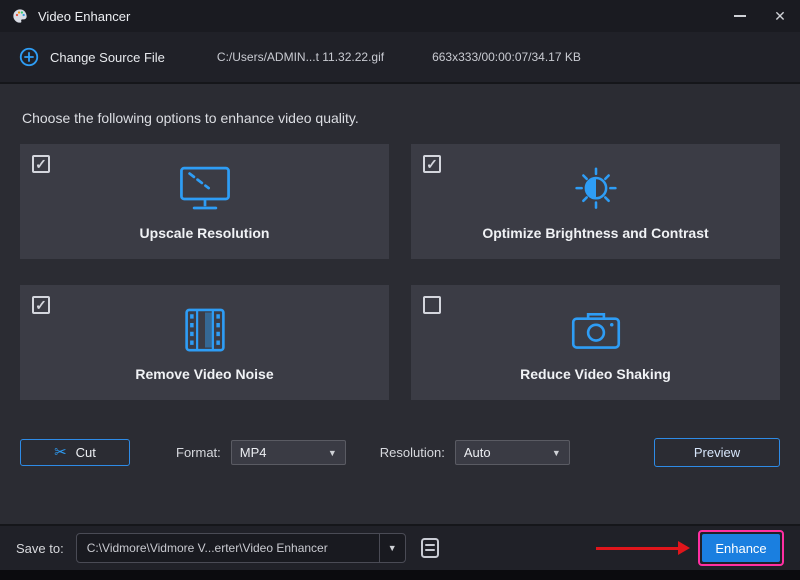 Image resolution: width=800 pixels, height=580 pixels. I want to click on option-card-reduce-shaking: Reduce Video Shaking, so click(595, 342).